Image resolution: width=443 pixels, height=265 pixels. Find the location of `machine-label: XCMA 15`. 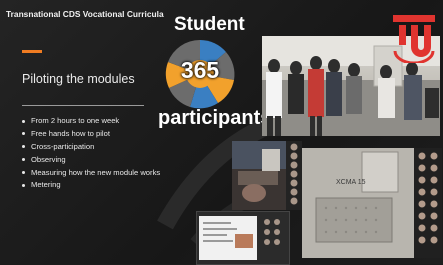

machine-label: XCMA 15 is located at coordinates (351, 182).